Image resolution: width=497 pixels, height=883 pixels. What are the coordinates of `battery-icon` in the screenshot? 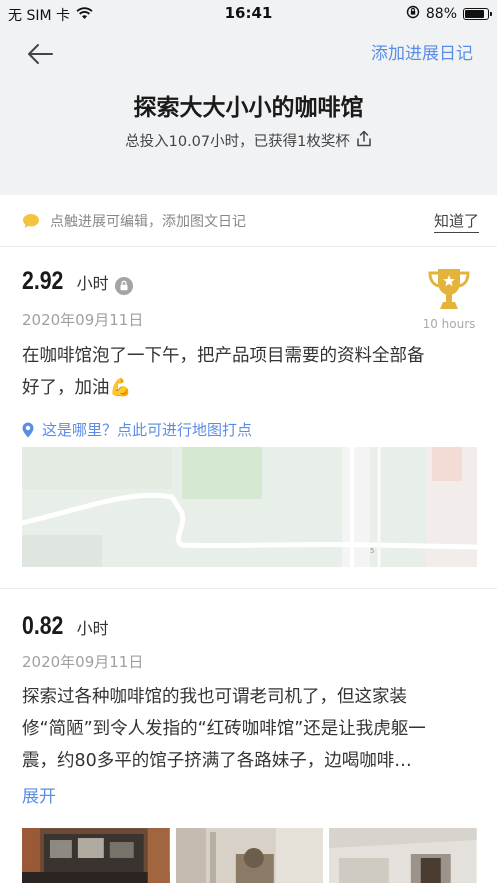 It's located at (477, 14).